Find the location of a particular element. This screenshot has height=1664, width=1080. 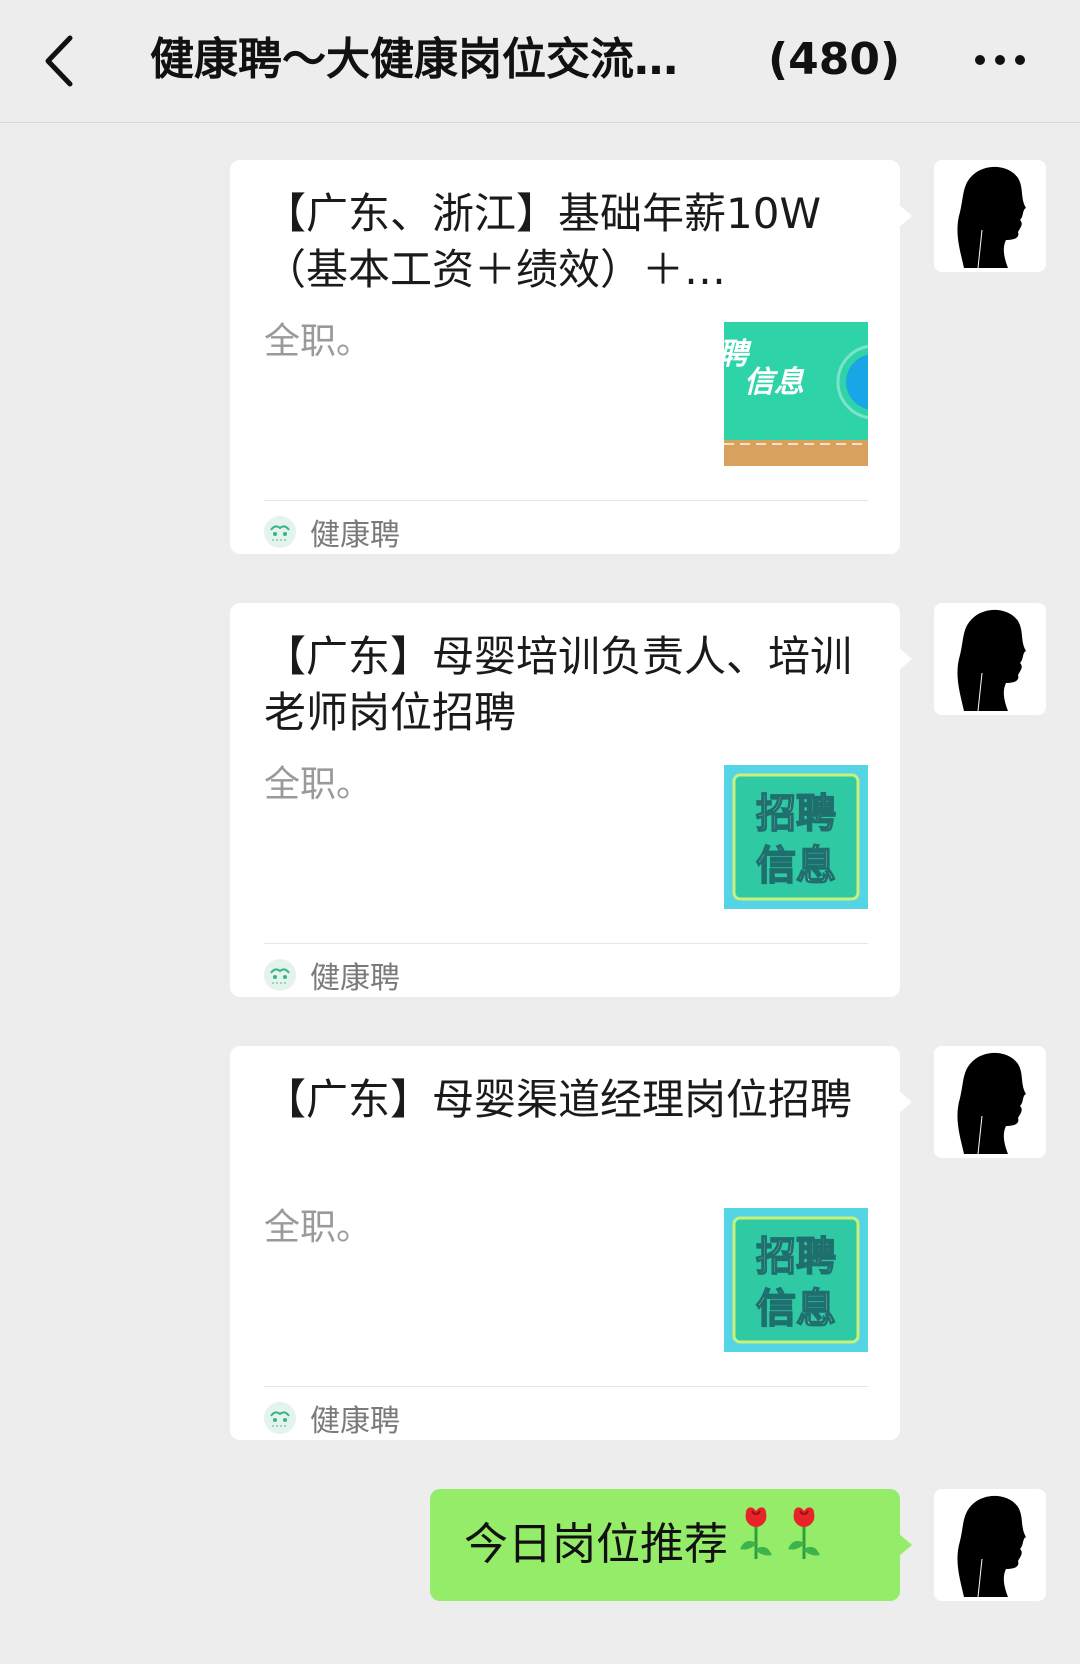

message-text-line: 今日岗位推荐 is located at coordinates (644, 1545).